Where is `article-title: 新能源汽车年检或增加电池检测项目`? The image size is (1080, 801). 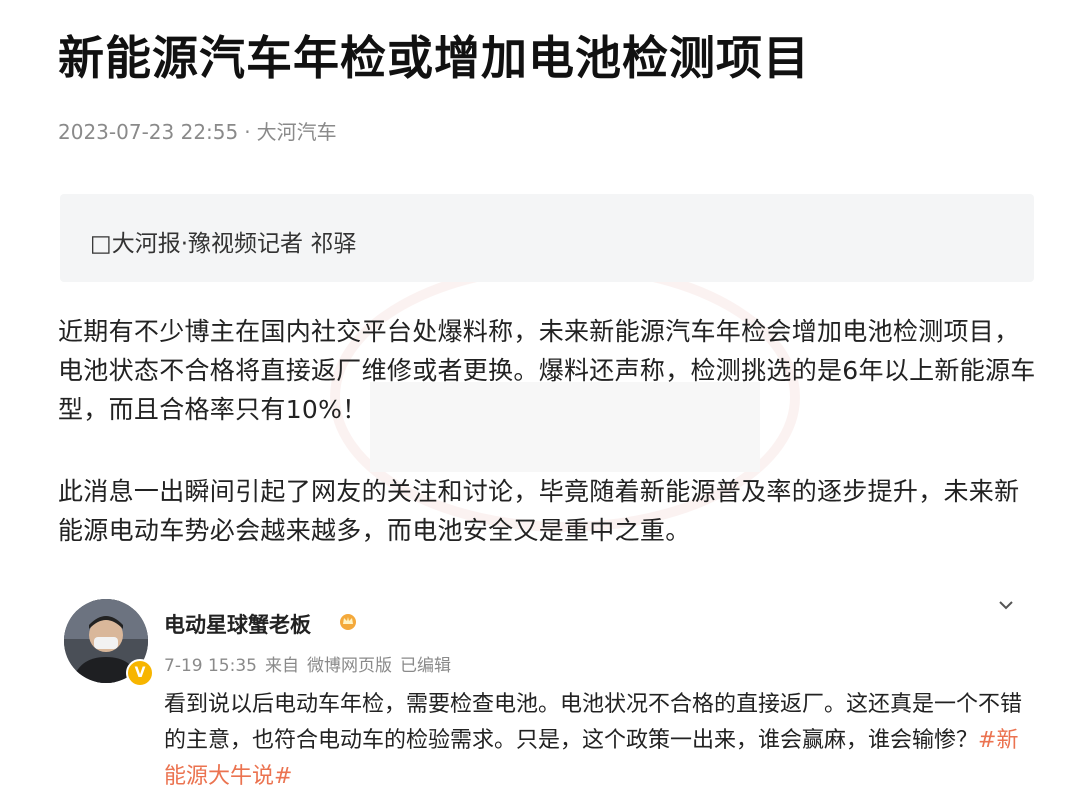
article-title: 新能源汽车年检或增加电池检测项目 is located at coordinates (434, 58).